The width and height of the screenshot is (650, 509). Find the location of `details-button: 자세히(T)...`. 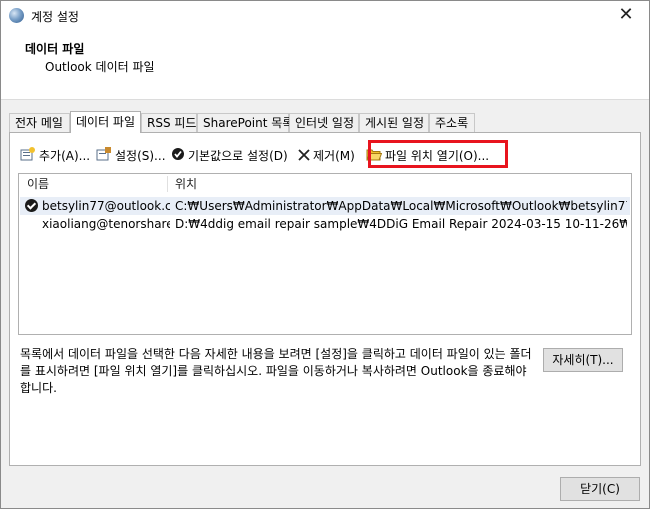

details-button: 자세히(T)... is located at coordinates (583, 360).